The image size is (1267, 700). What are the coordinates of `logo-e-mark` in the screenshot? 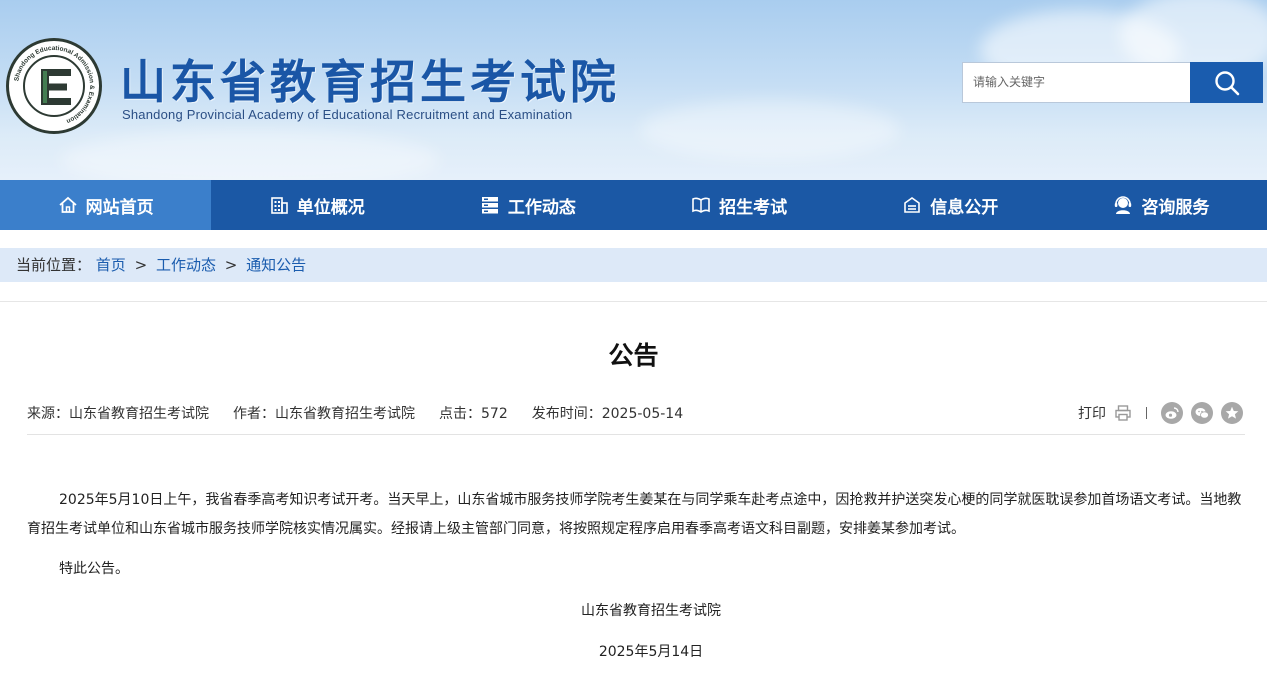 It's located at (56, 87).